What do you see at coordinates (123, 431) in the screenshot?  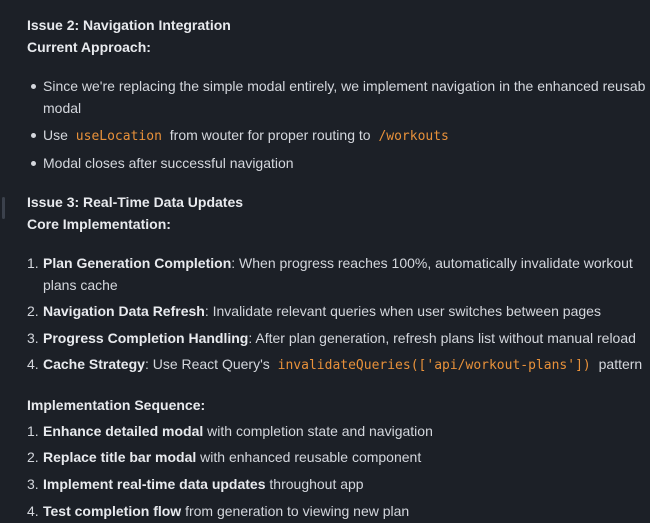 I see `bold-term: Enhance detailed modal` at bounding box center [123, 431].